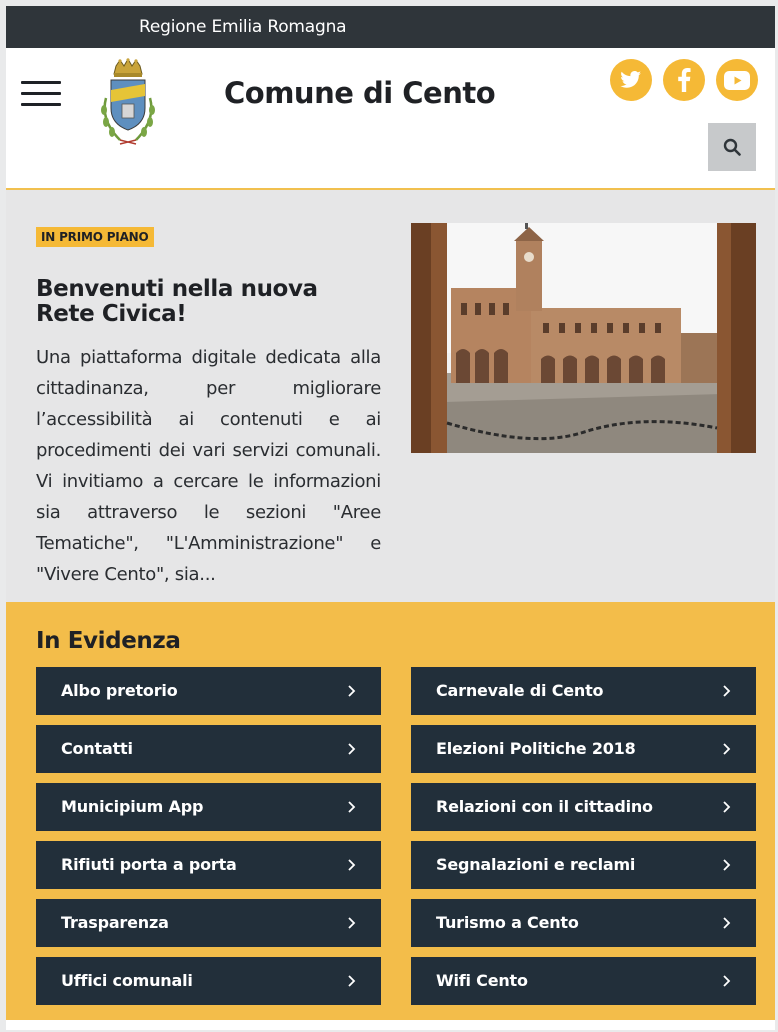 Image resolution: width=778 pixels, height=1032 pixels. I want to click on quick-link-tile: Trasparenza, so click(208, 923).